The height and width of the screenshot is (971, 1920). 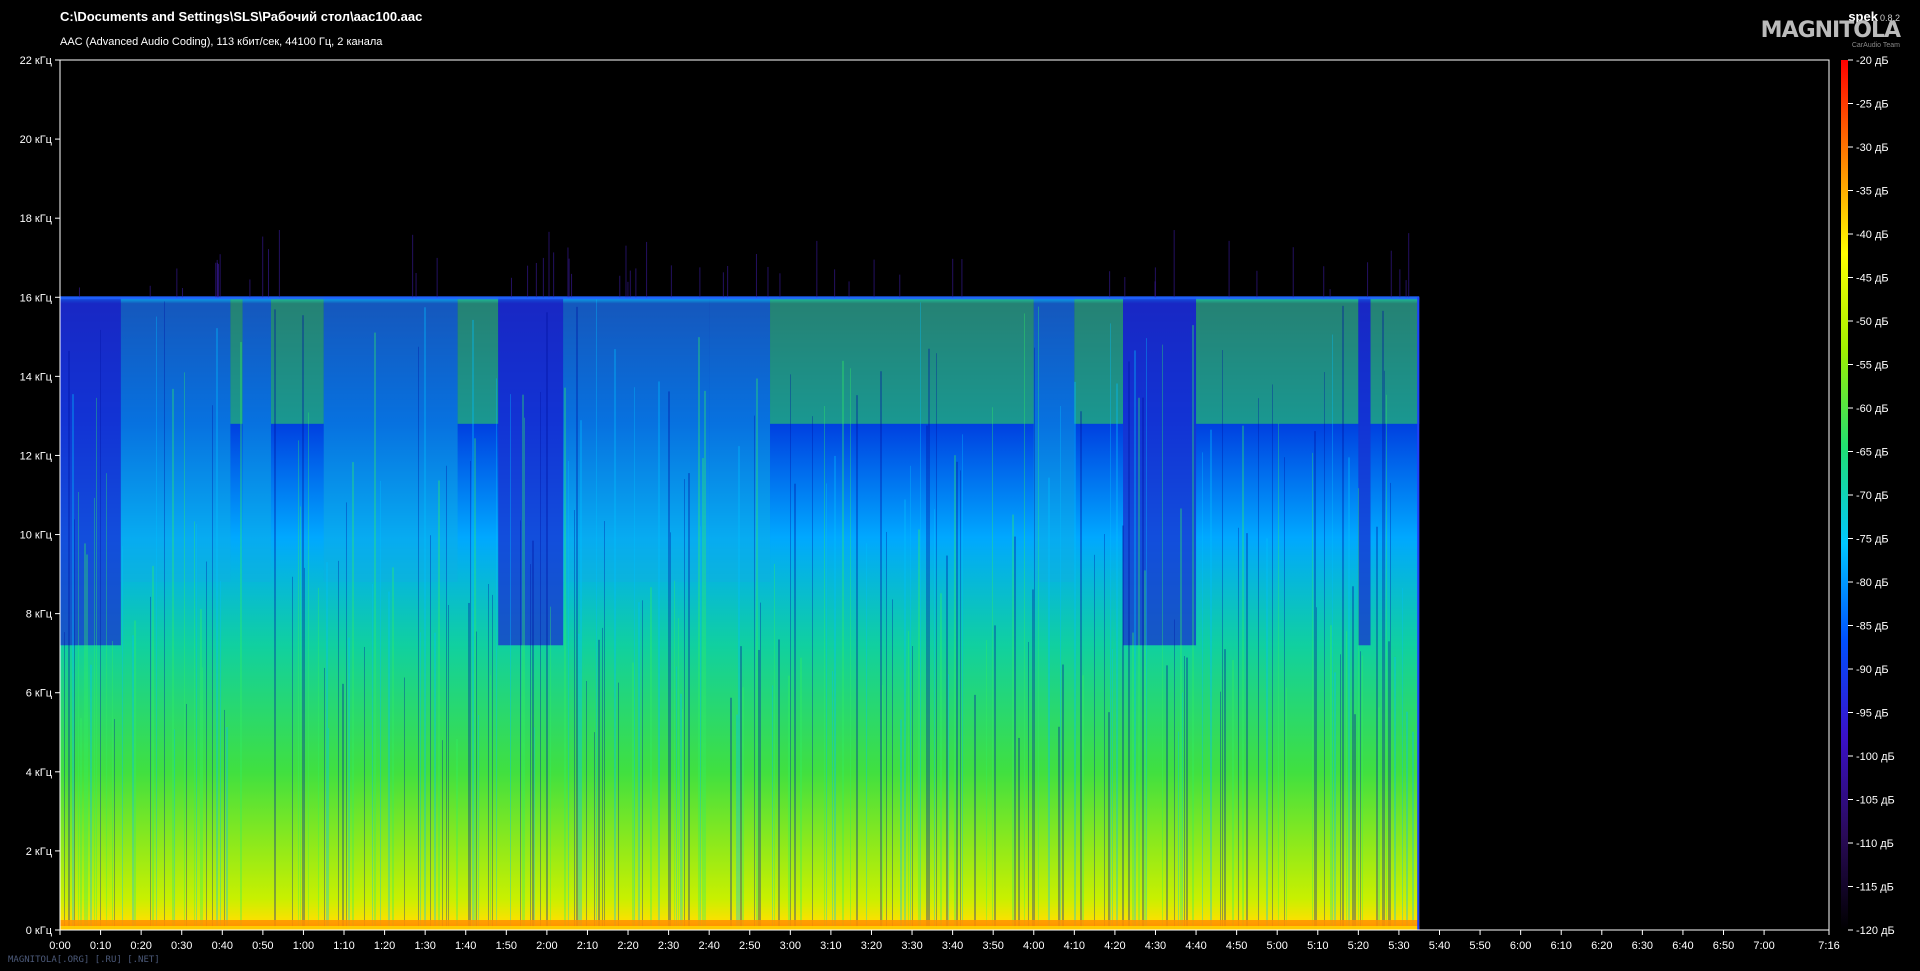 What do you see at coordinates (1418, 614) in the screenshot?
I see `audio-end-edge` at bounding box center [1418, 614].